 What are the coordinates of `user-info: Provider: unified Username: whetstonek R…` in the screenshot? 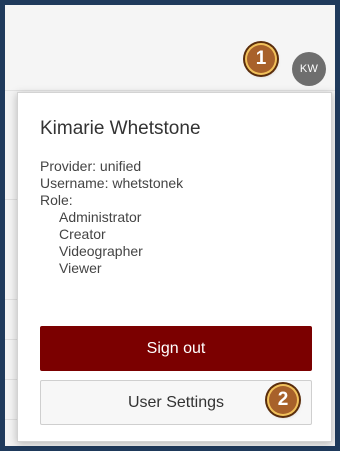 It's located at (111, 217).